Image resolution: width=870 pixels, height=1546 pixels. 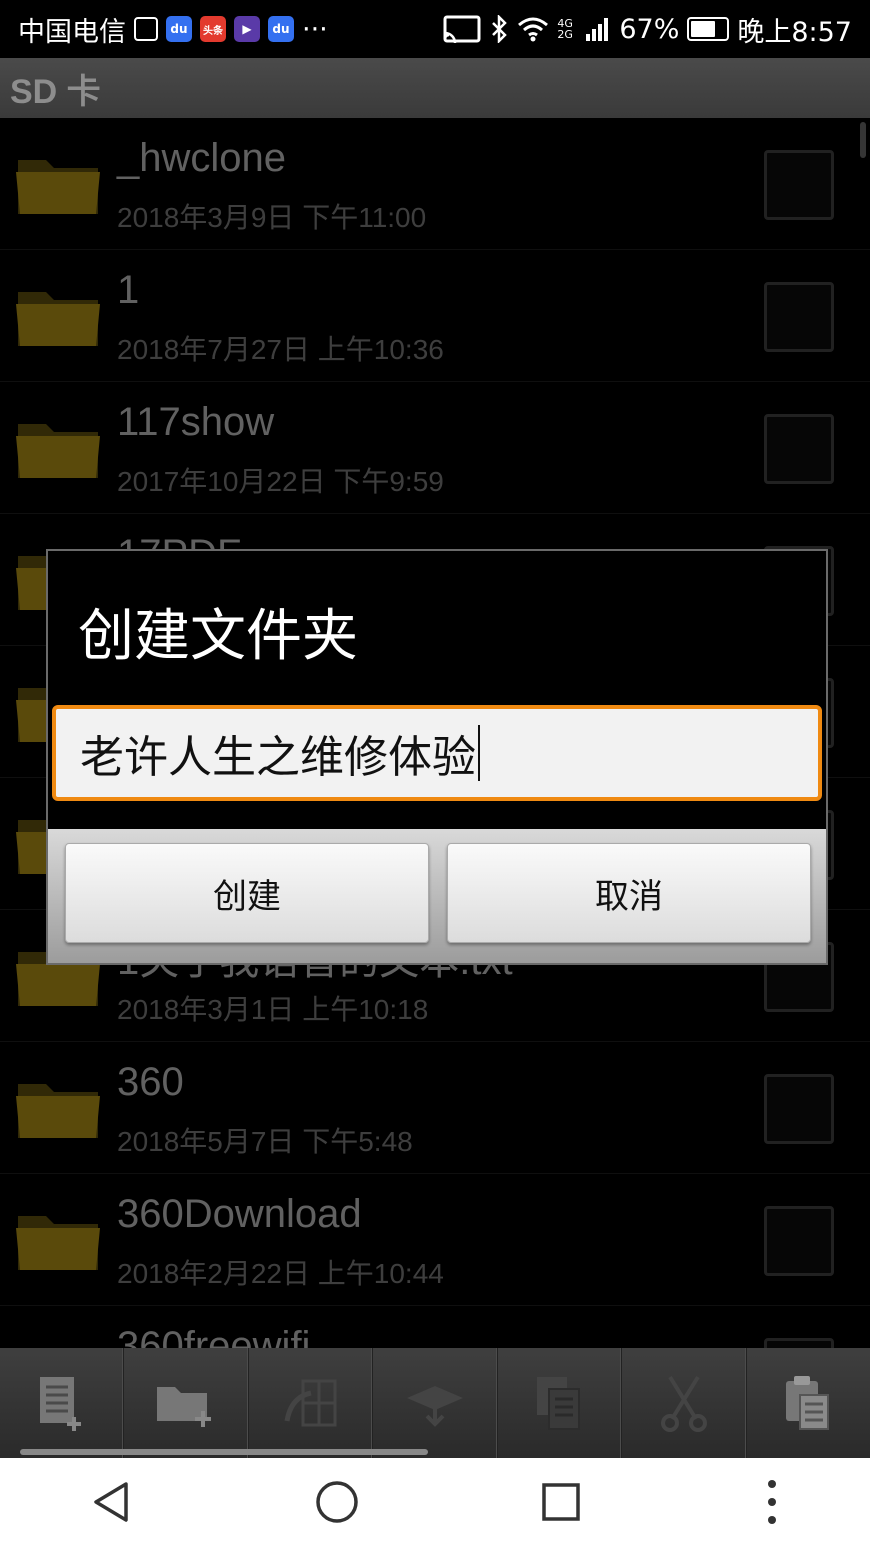 What do you see at coordinates (772, 1502) in the screenshot?
I see `overflow-menu-icon` at bounding box center [772, 1502].